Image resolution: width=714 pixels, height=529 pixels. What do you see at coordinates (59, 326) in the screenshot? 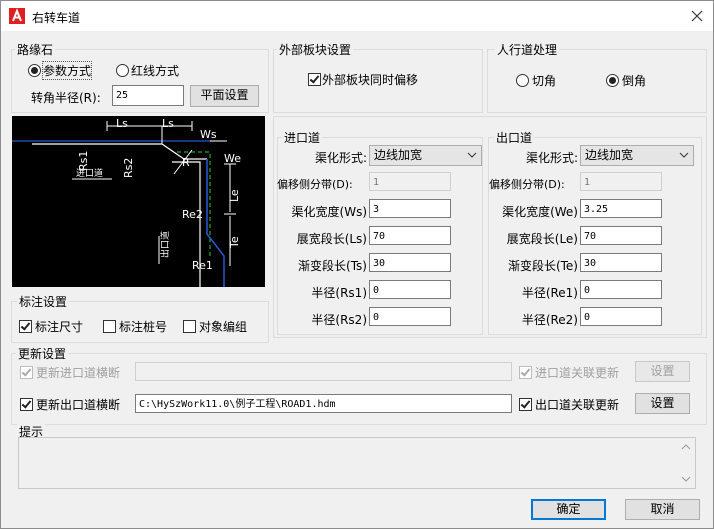
I see `annot-size-label: 标注尺寸` at bounding box center [59, 326].